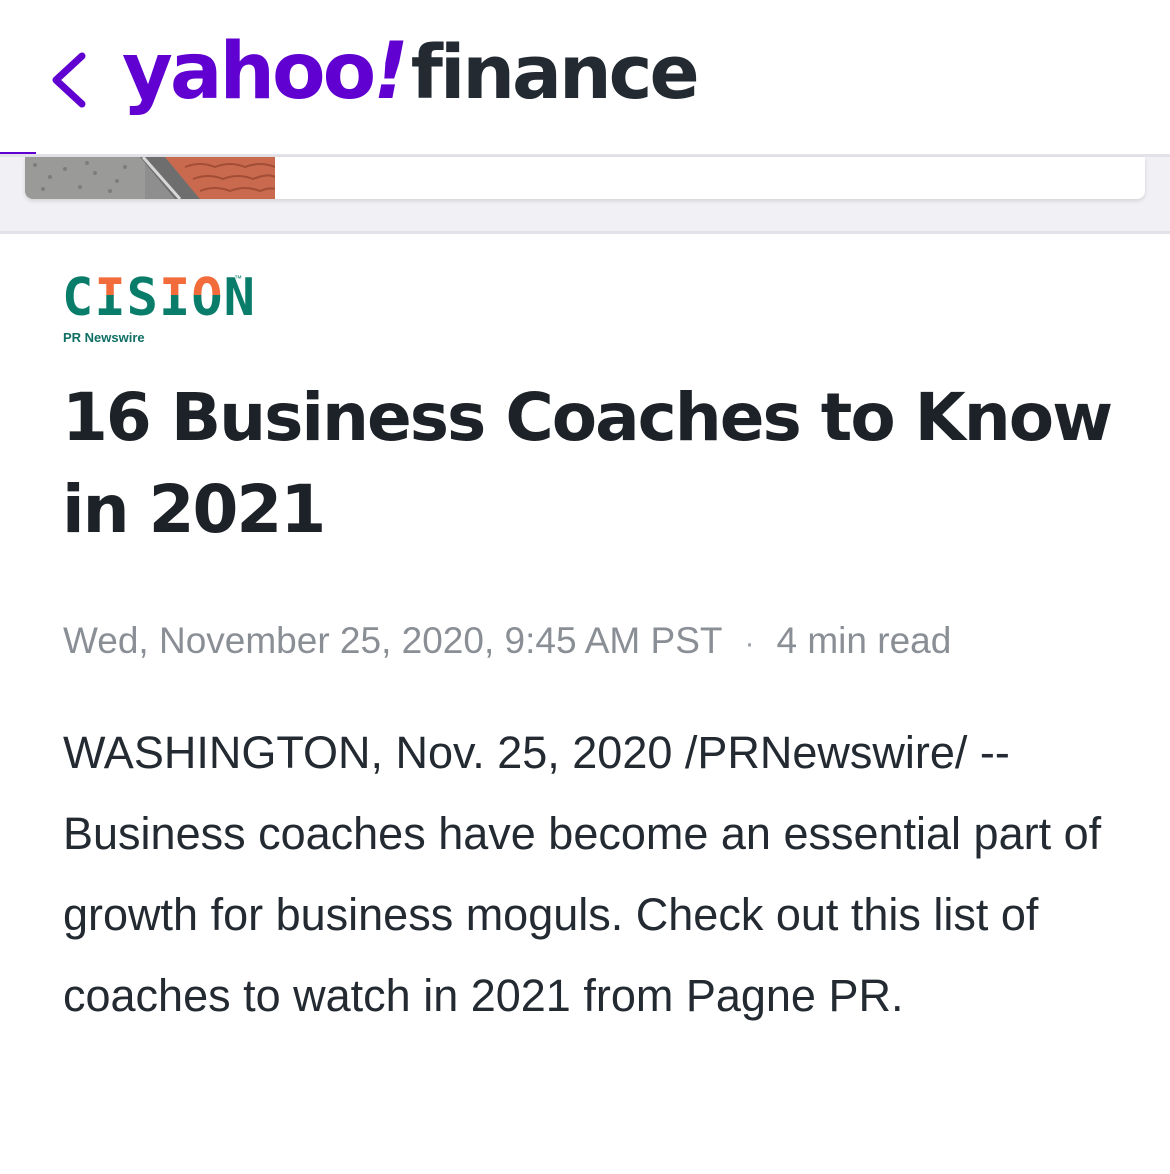  What do you see at coordinates (142, 298) in the screenshot?
I see `cision-letter: S` at bounding box center [142, 298].